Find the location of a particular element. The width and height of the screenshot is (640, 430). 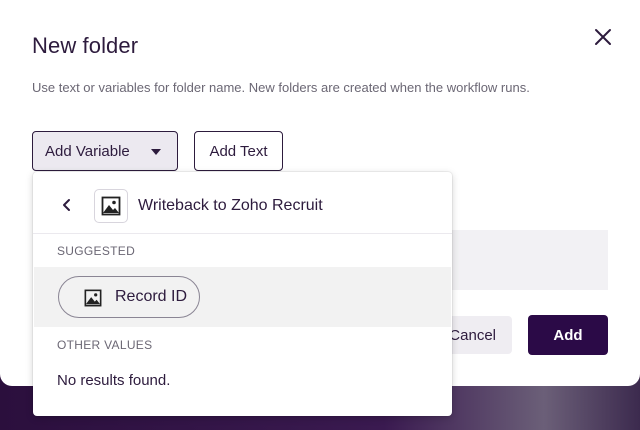

other-values-section-label: OTHER VALUES is located at coordinates (105, 345).